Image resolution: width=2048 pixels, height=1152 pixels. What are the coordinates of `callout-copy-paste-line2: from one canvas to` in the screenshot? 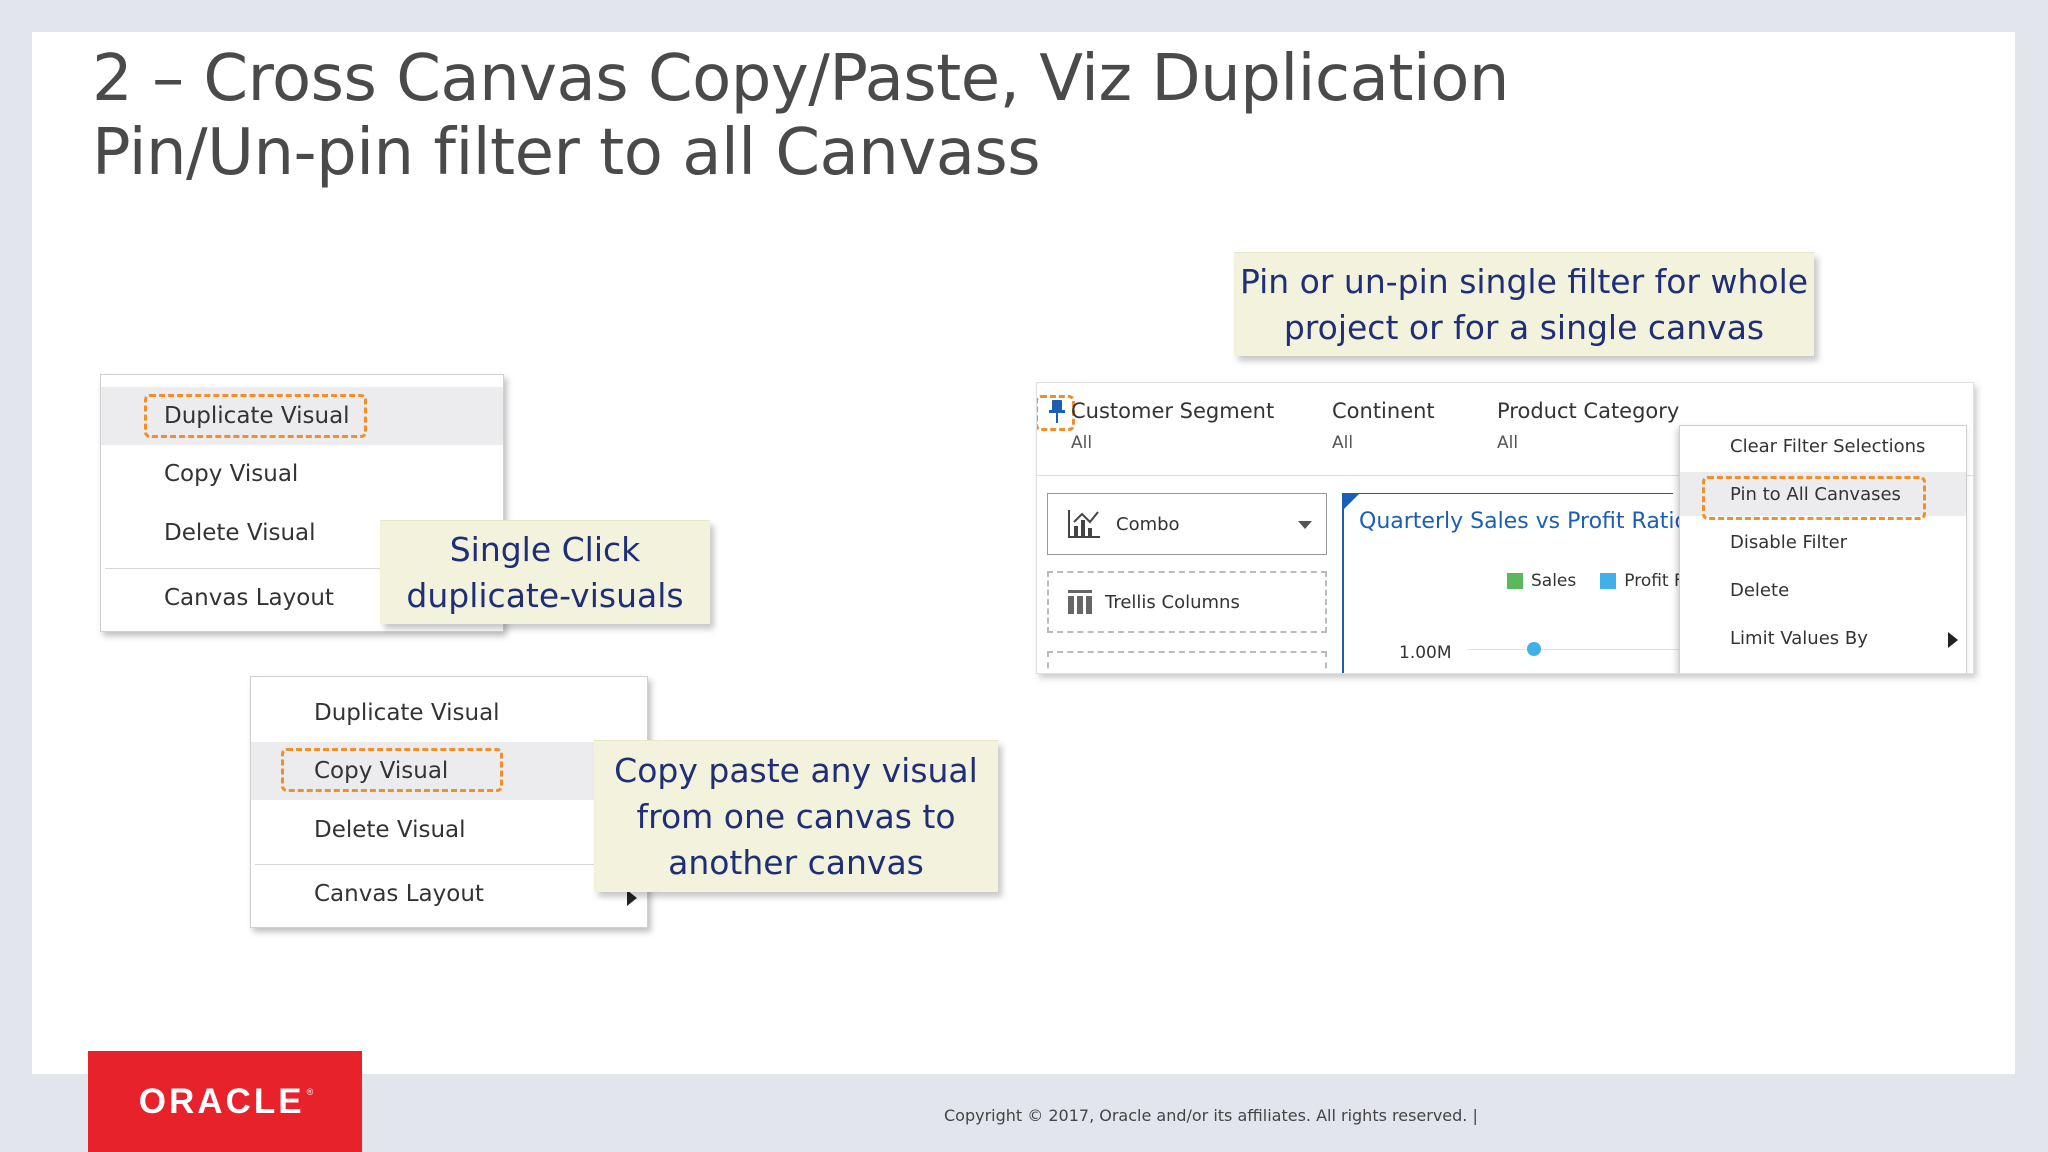 It's located at (796, 816).